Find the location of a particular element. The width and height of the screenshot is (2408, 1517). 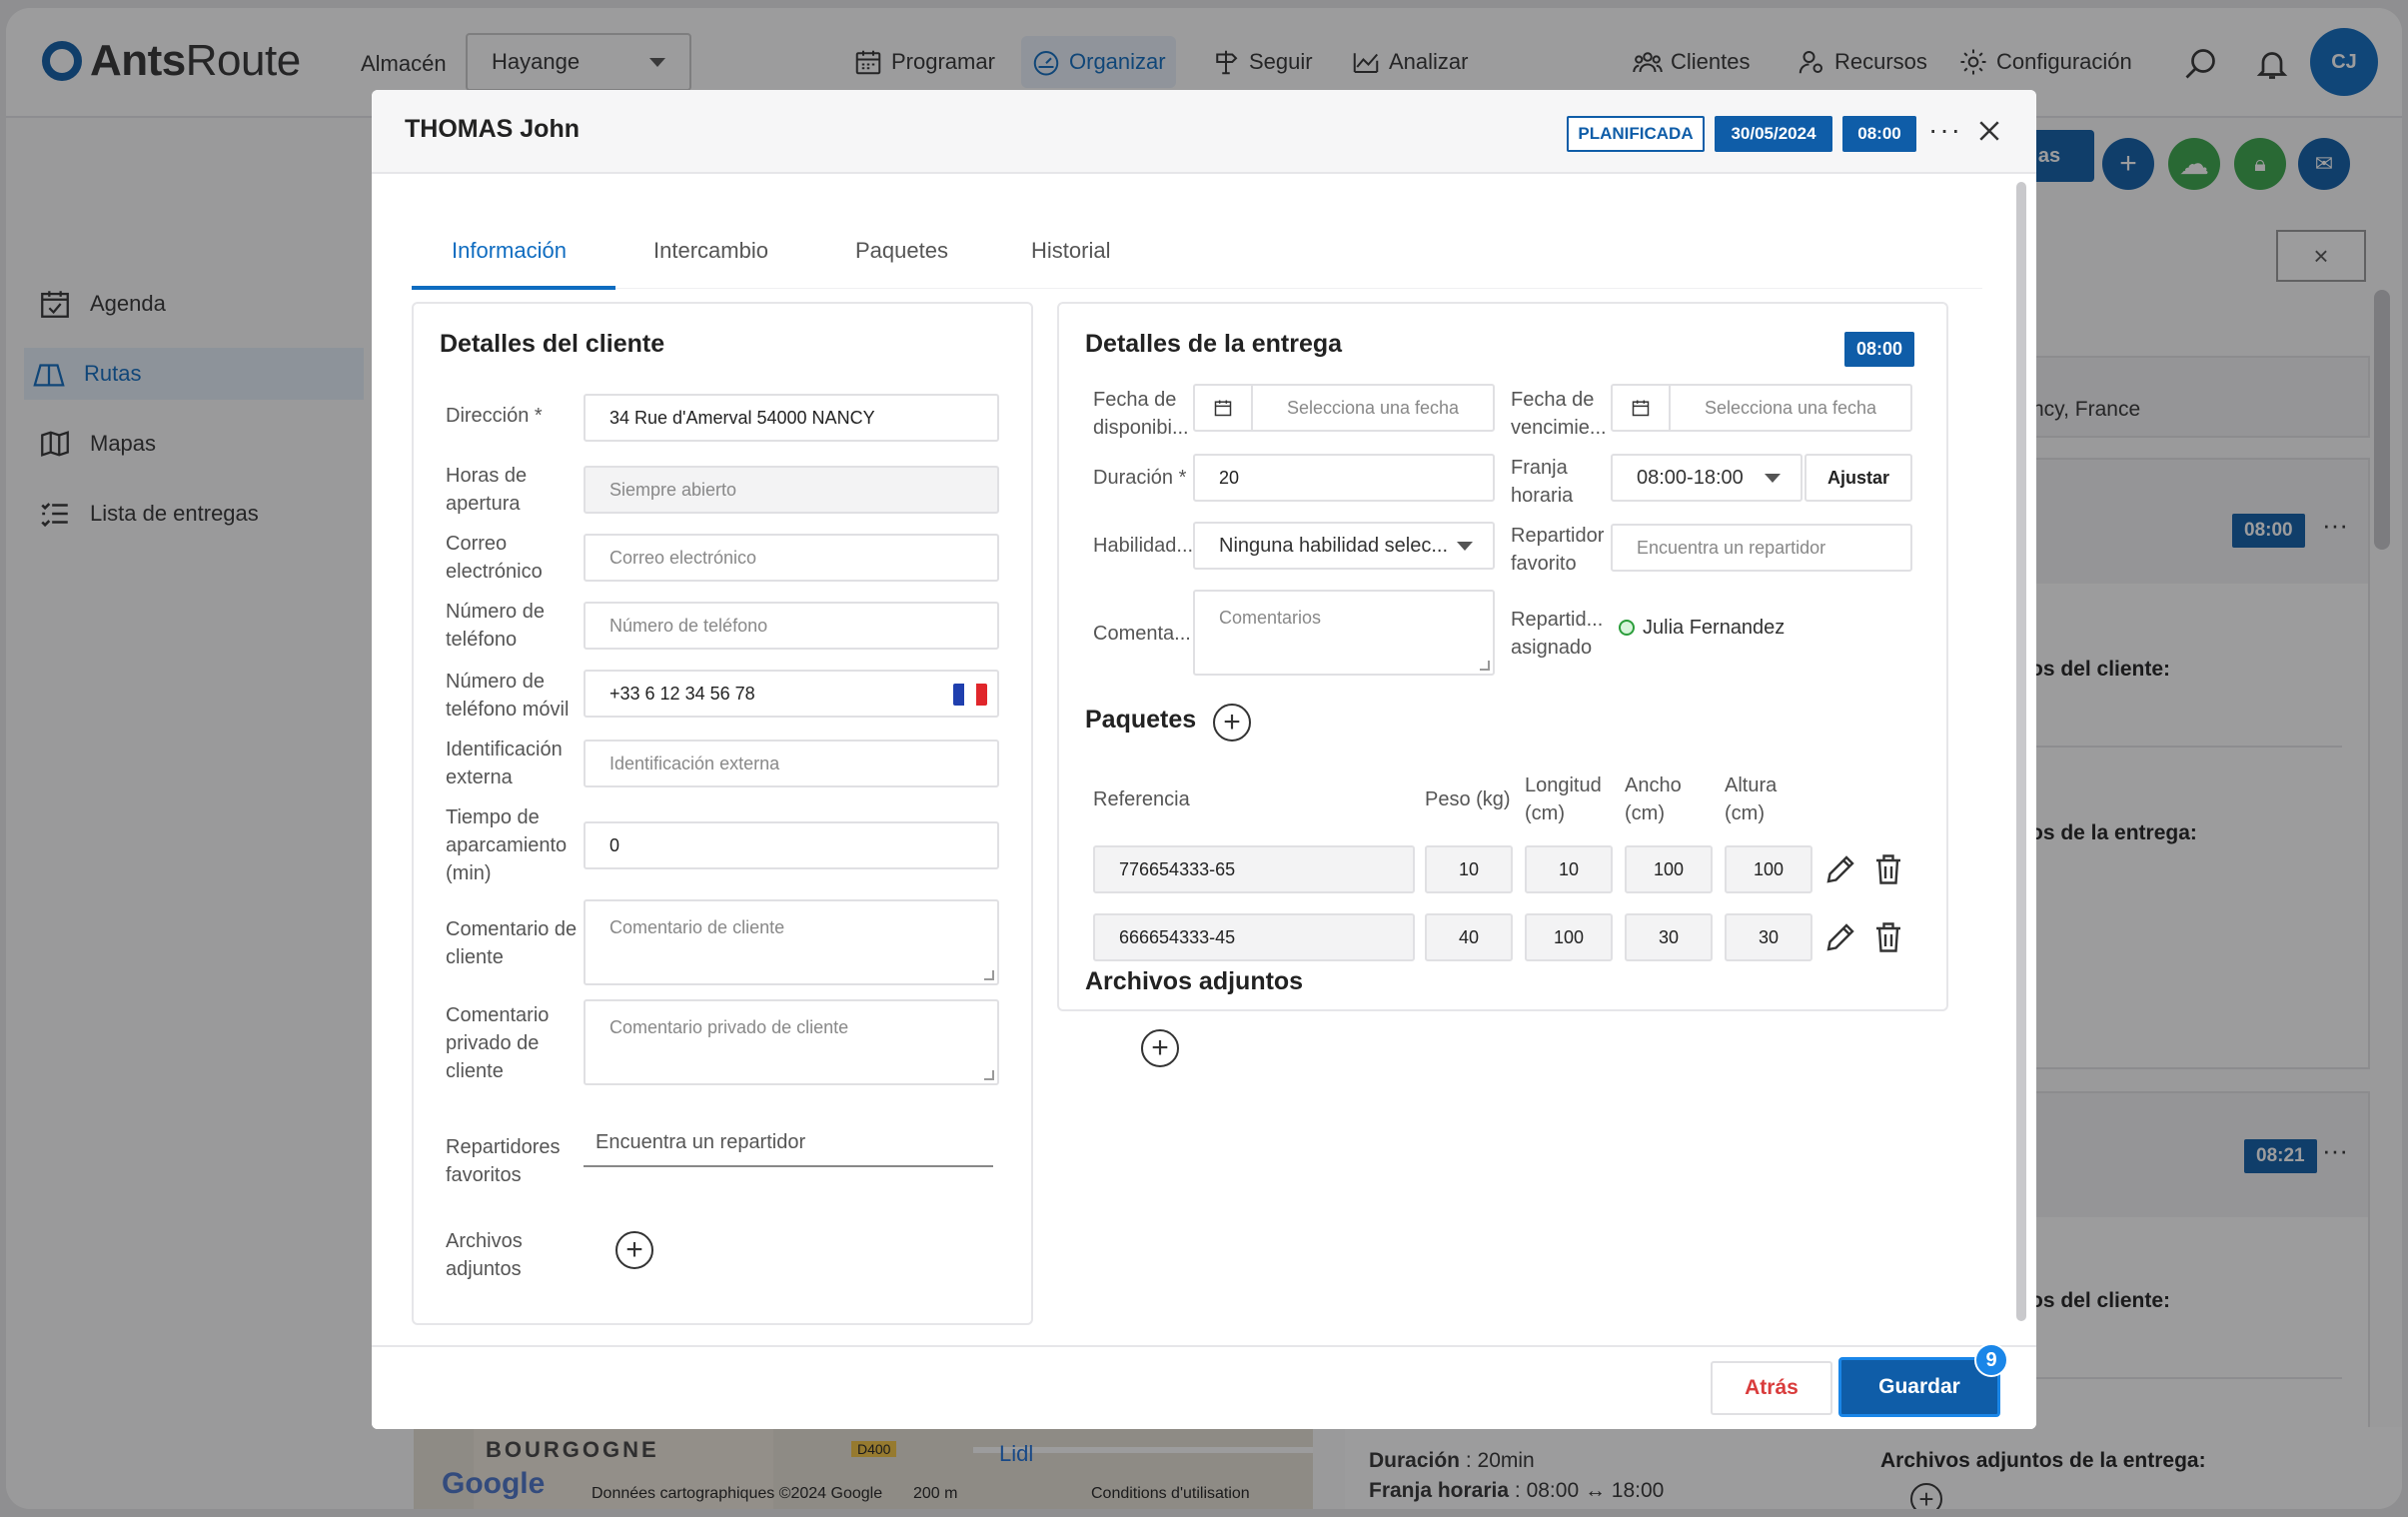

close-icon is located at coordinates (1989, 131).